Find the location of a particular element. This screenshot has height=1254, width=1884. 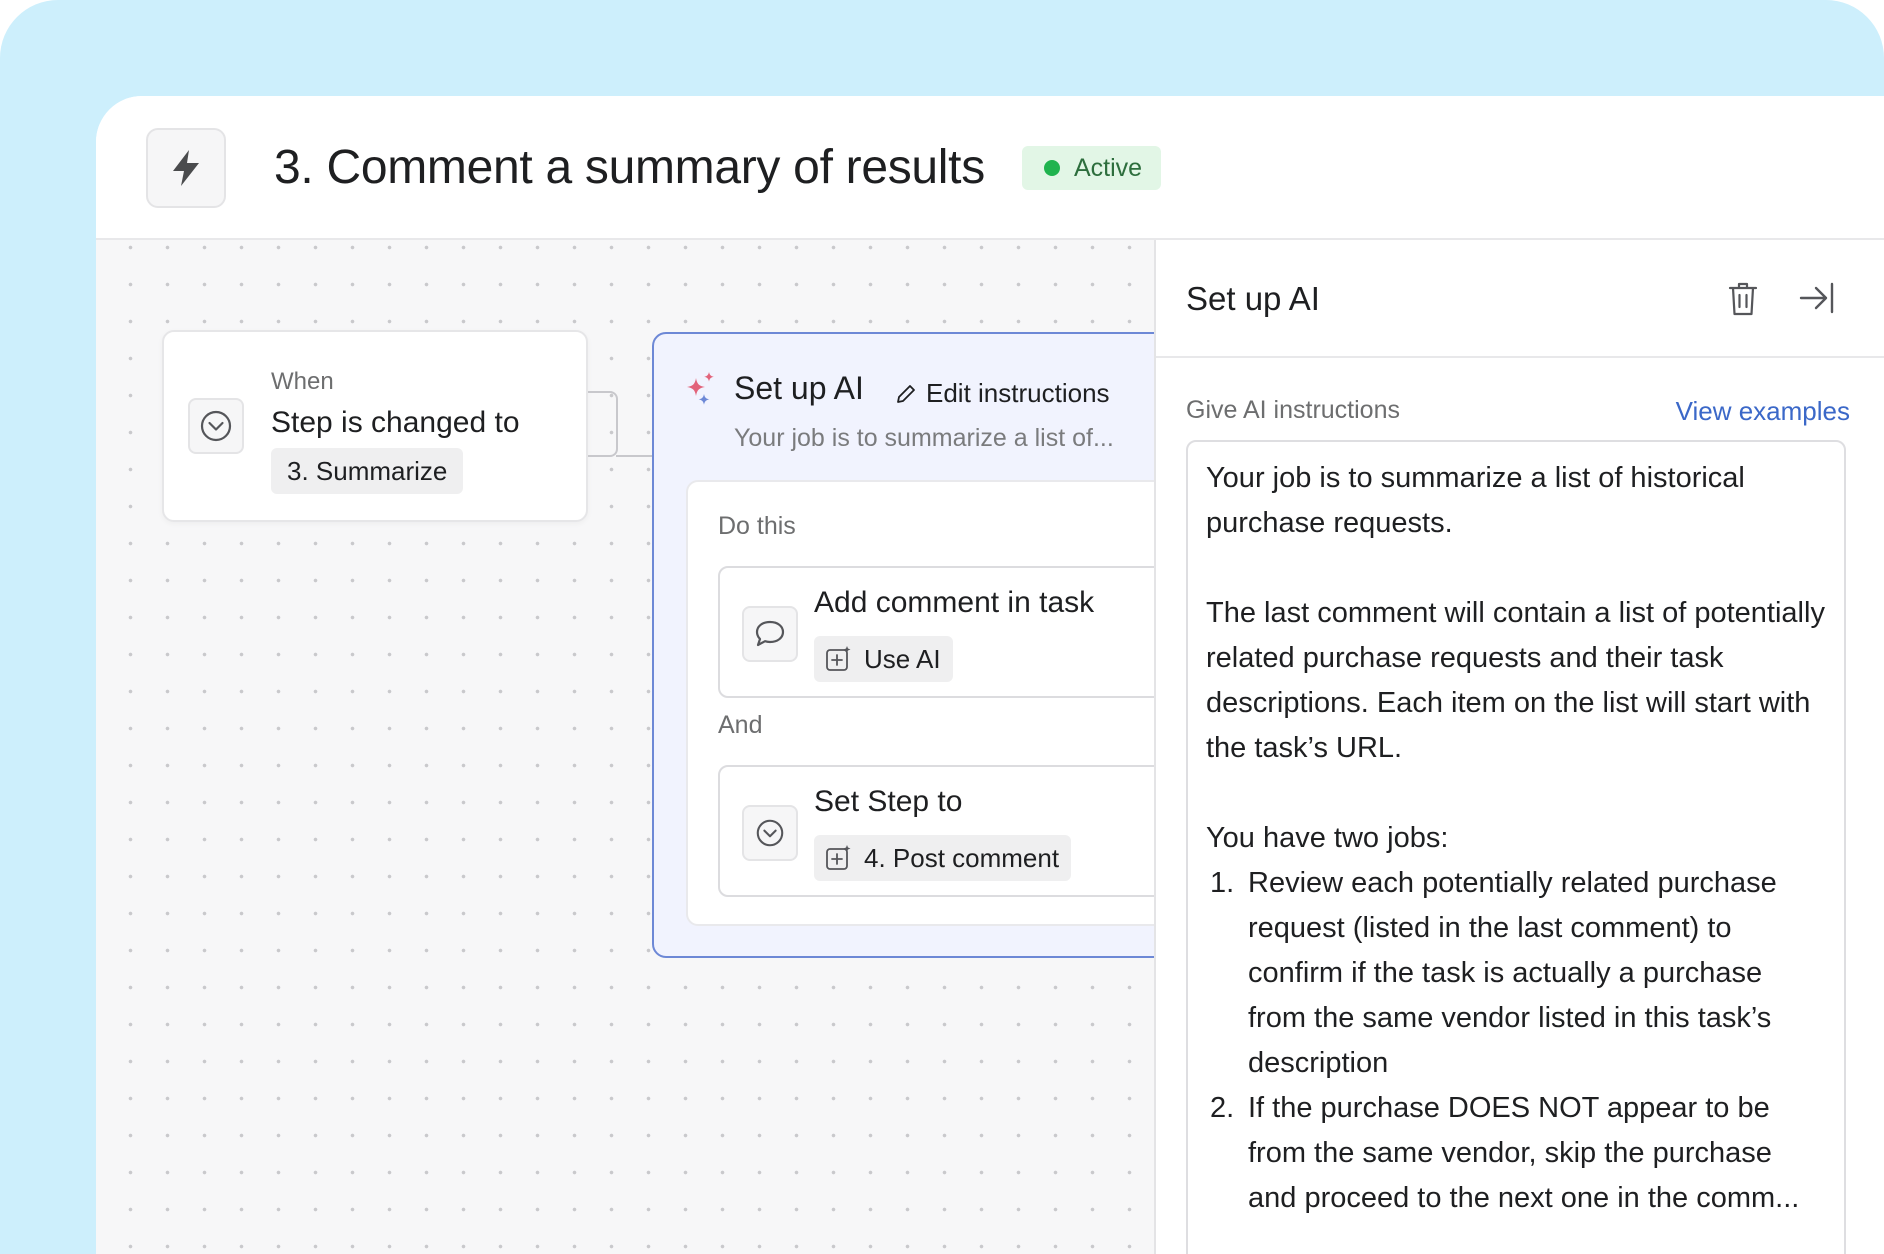

trigger-icon-box is located at coordinates (216, 426).